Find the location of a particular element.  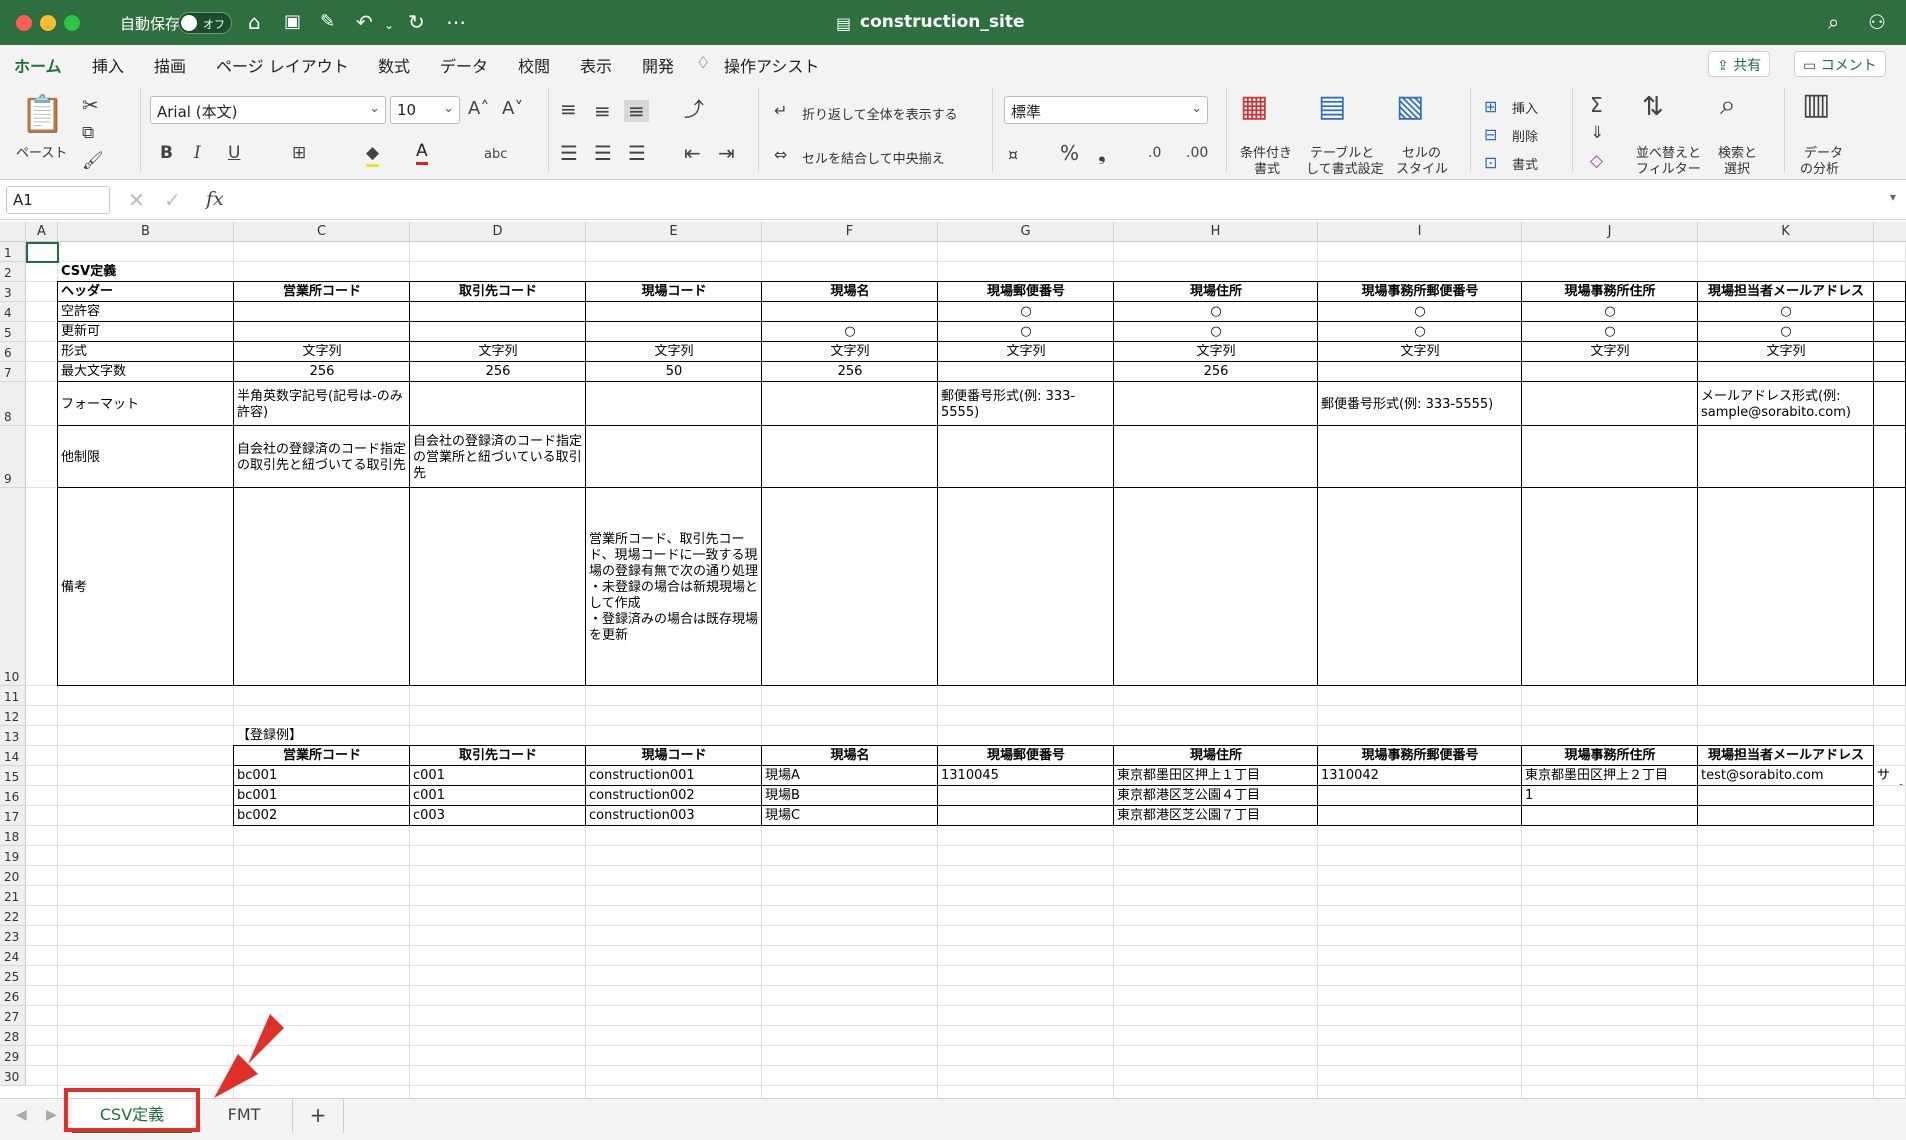

row-header: 17 is located at coordinates (13, 816).